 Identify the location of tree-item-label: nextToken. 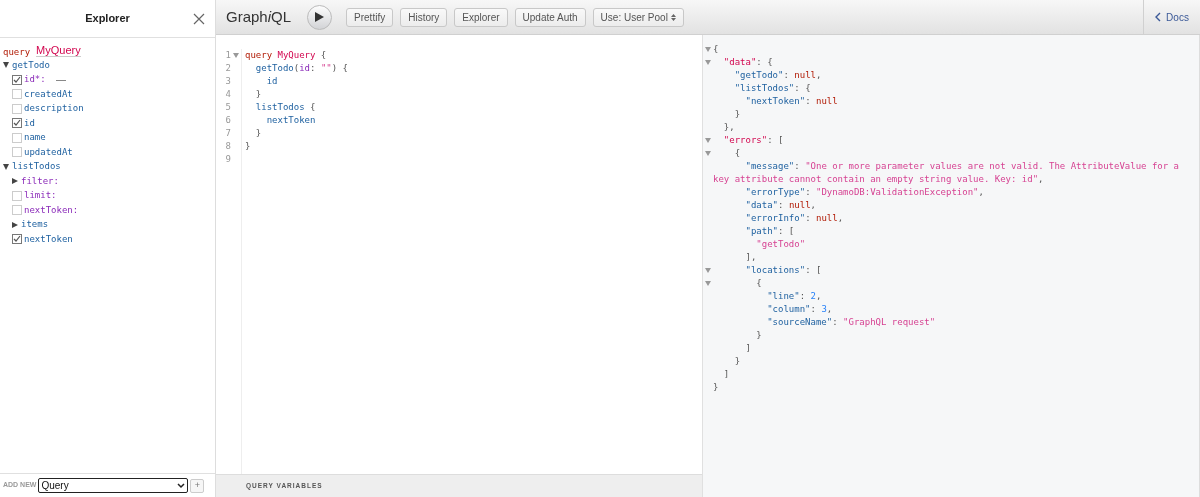
(48, 239).